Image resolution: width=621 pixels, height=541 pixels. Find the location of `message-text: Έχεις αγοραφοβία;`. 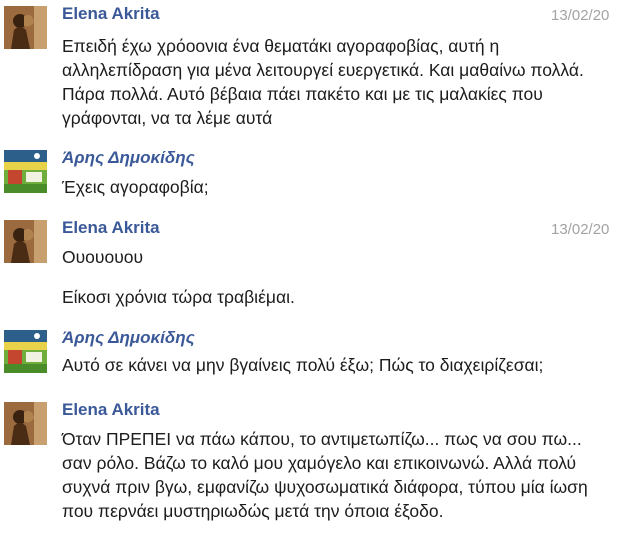

message-text: Έχεις αγοραφοβία; is located at coordinates (135, 187).